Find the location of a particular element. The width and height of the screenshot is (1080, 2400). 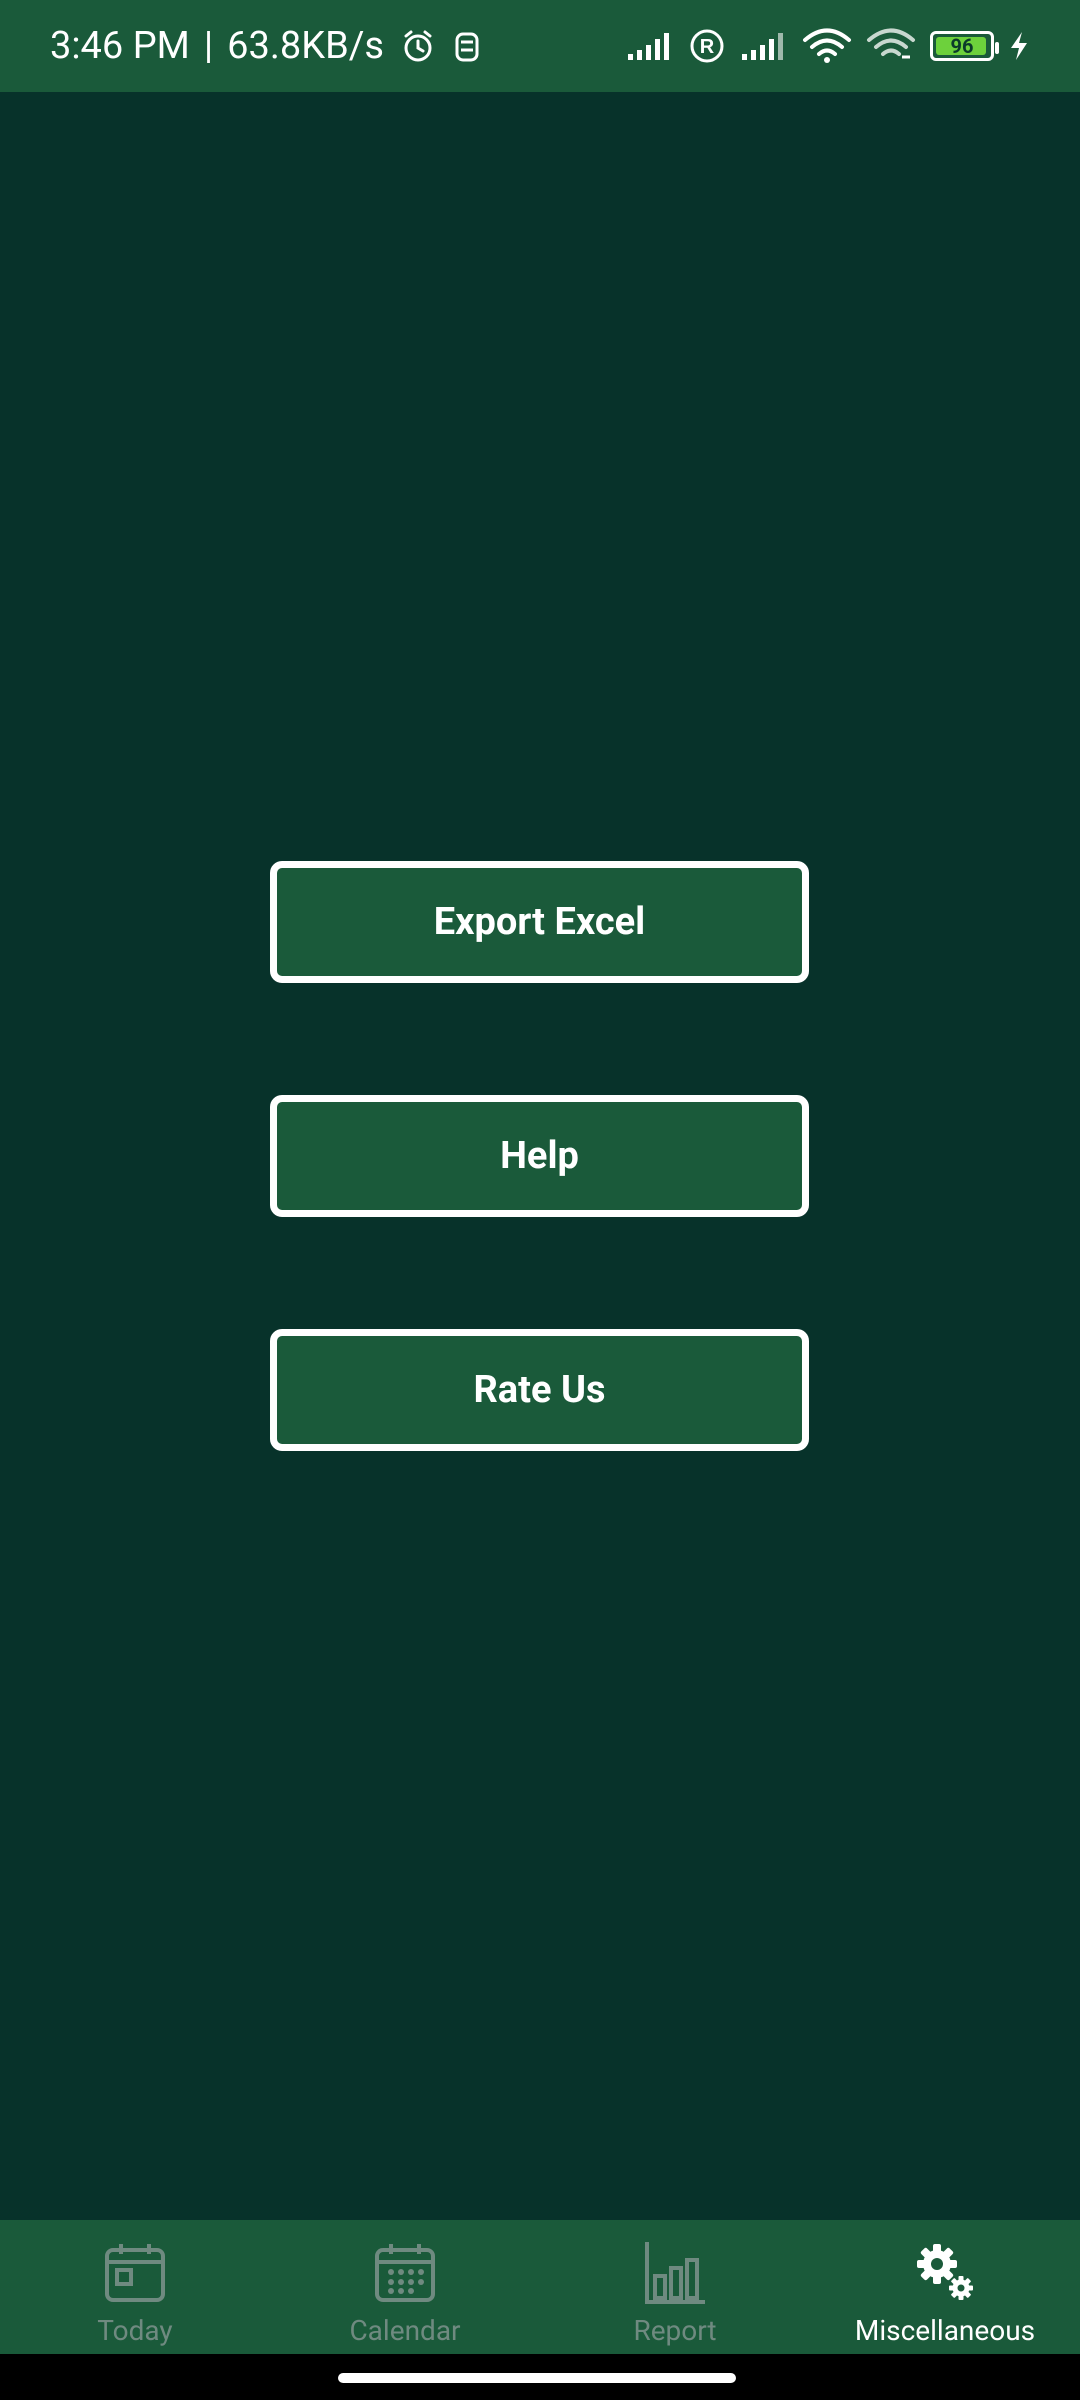

svg-text: R is located at coordinates (707, 47).